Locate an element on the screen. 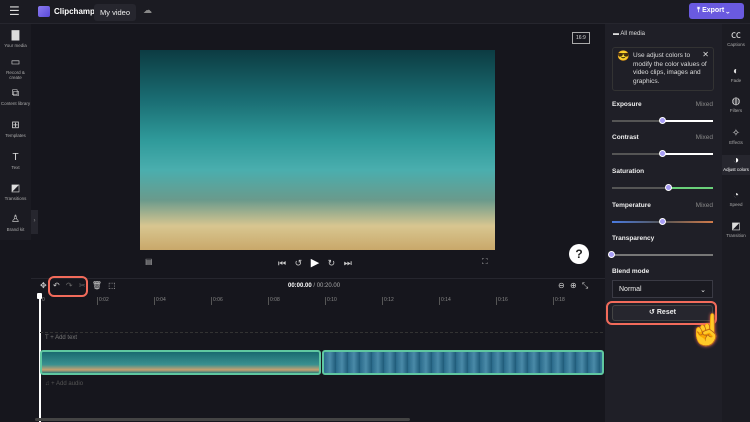 This screenshot has height=422, width=750. contrast-slider is located at coordinates (662, 153).